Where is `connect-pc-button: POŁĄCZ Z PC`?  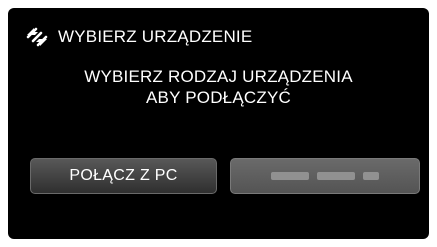 connect-pc-button: POŁĄCZ Z PC is located at coordinates (123, 176).